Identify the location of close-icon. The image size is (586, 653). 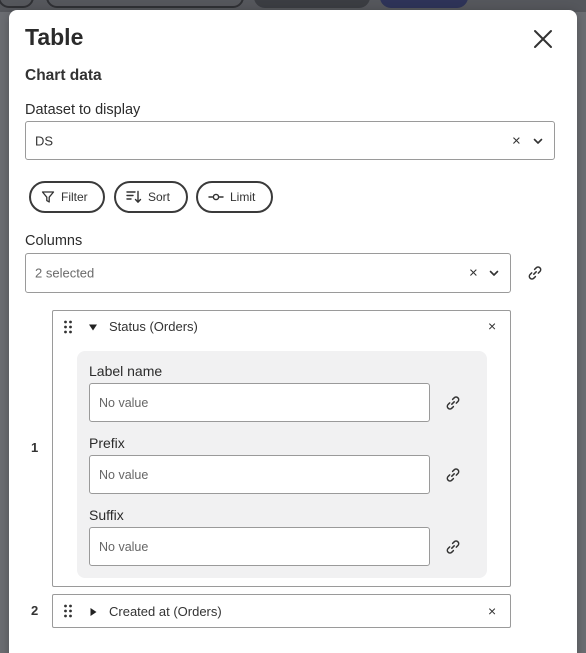
(543, 39).